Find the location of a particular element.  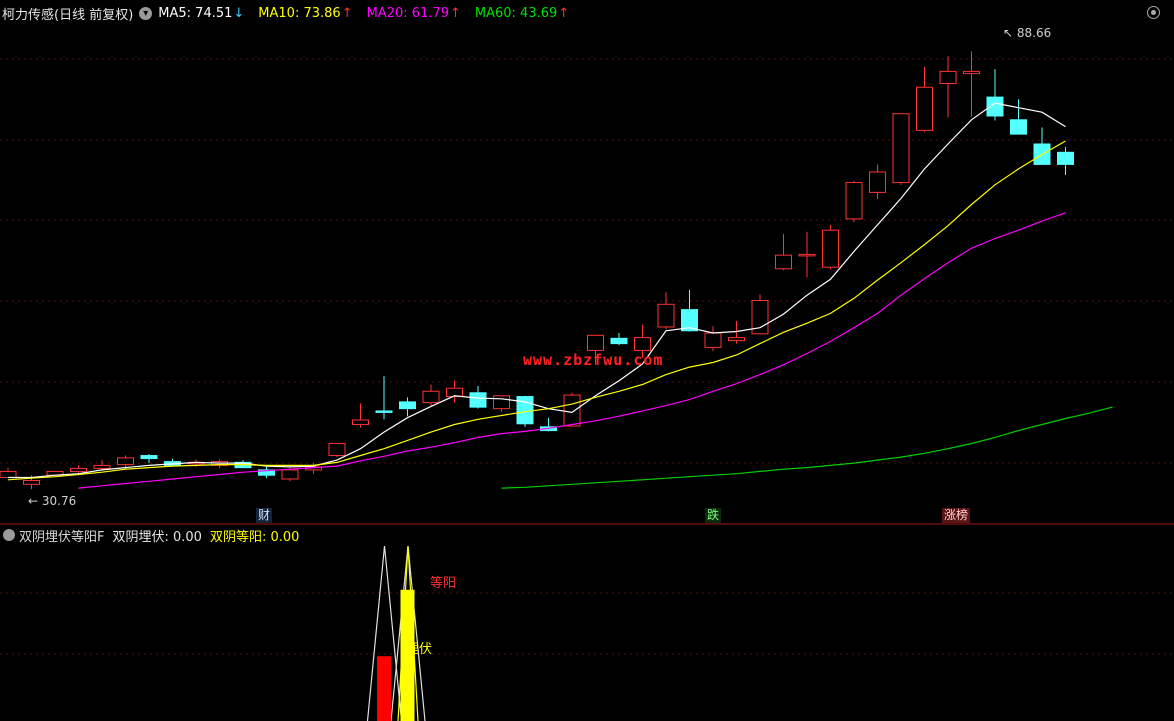

signal-bar-maifu is located at coordinates (384, 688).